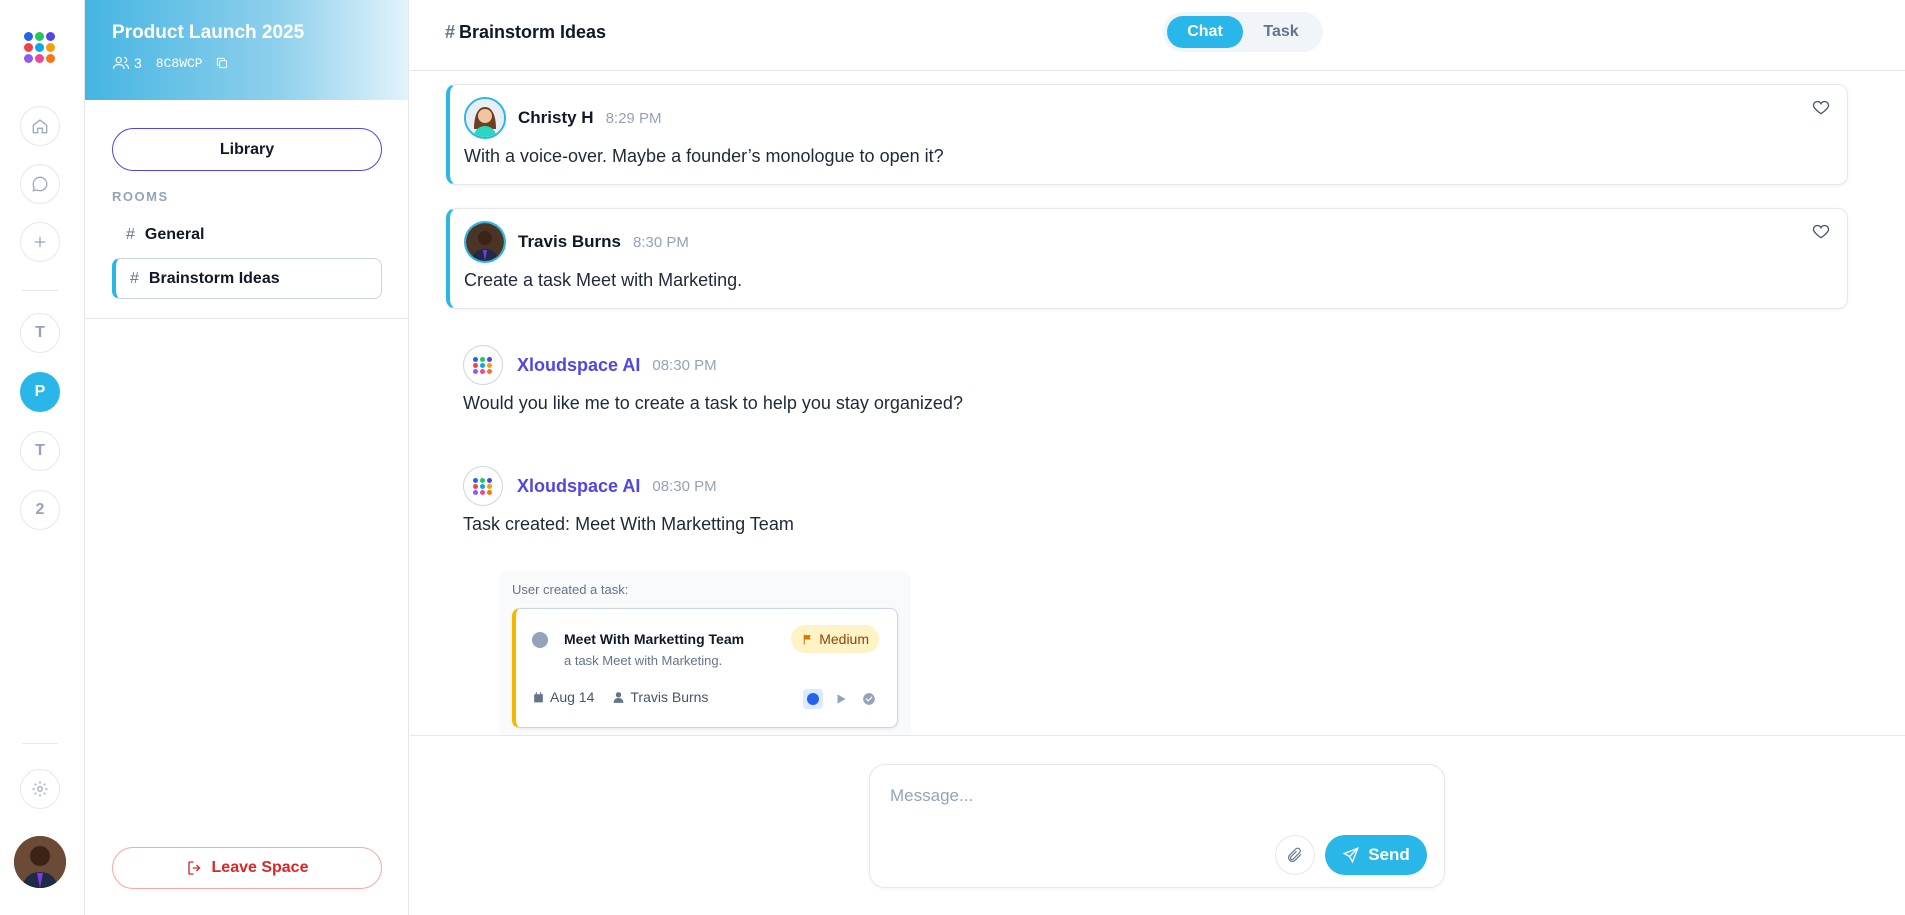 The image size is (1905, 915). What do you see at coordinates (121, 63) in the screenshot?
I see `users-icon` at bounding box center [121, 63].